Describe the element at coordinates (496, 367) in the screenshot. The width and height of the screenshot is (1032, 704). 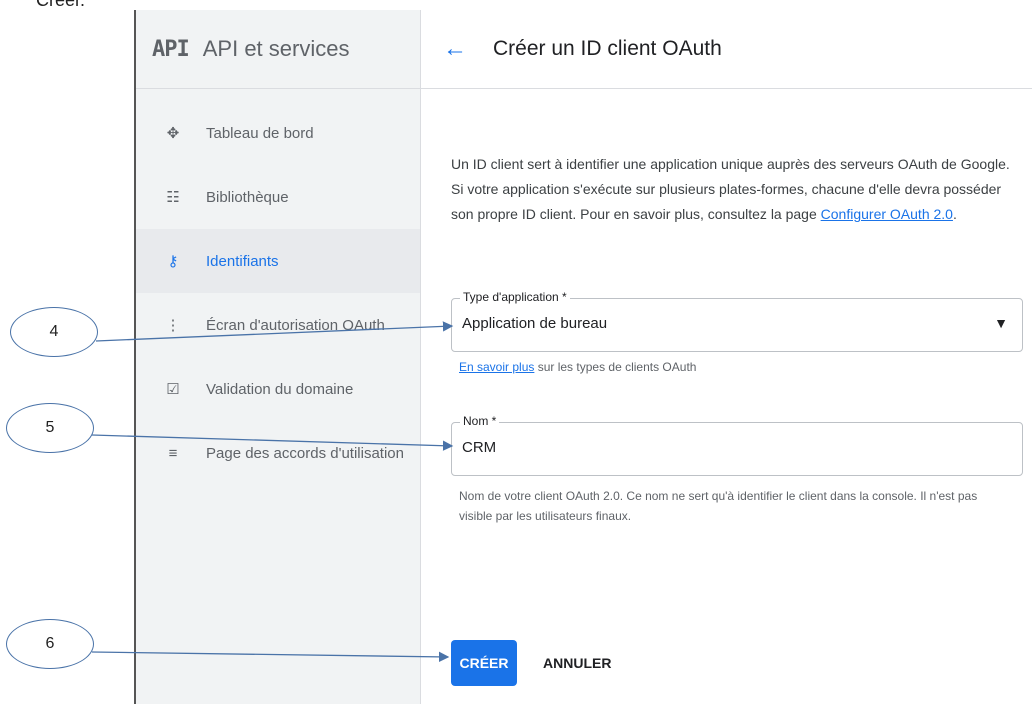
I see `learn-more-link: En savoir plus` at that location.